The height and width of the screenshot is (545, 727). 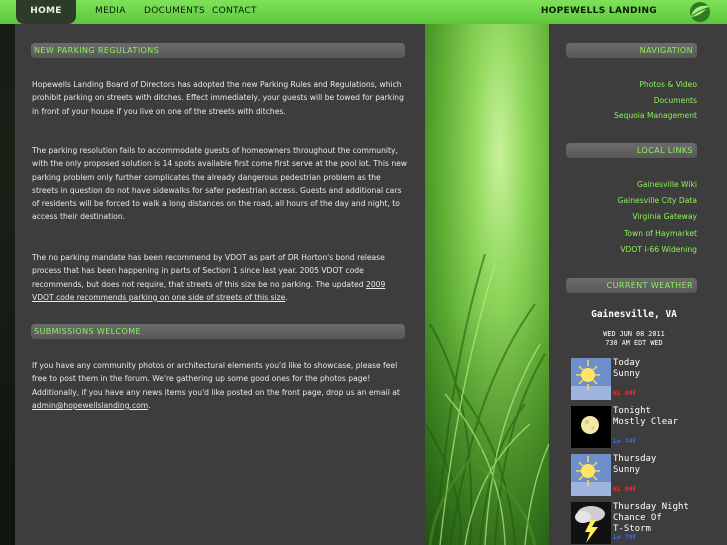 What do you see at coordinates (700, 12) in the screenshot?
I see `leaf-logo-icon` at bounding box center [700, 12].